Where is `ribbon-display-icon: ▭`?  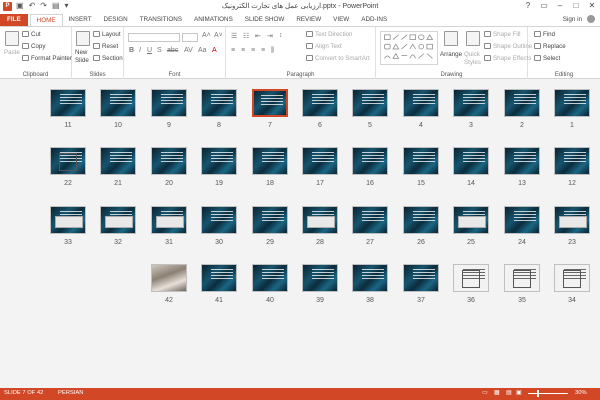
ribbon-display-icon: ▭ is located at coordinates (544, 6).